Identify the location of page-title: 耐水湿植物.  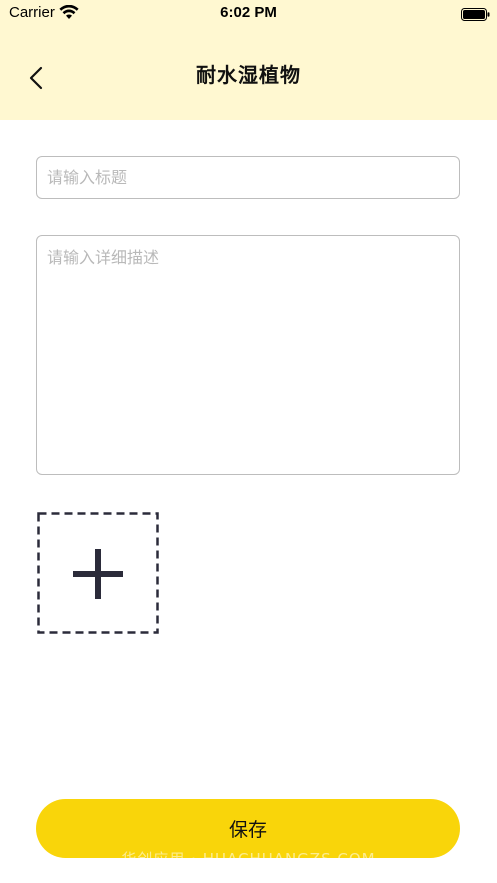
(248, 75).